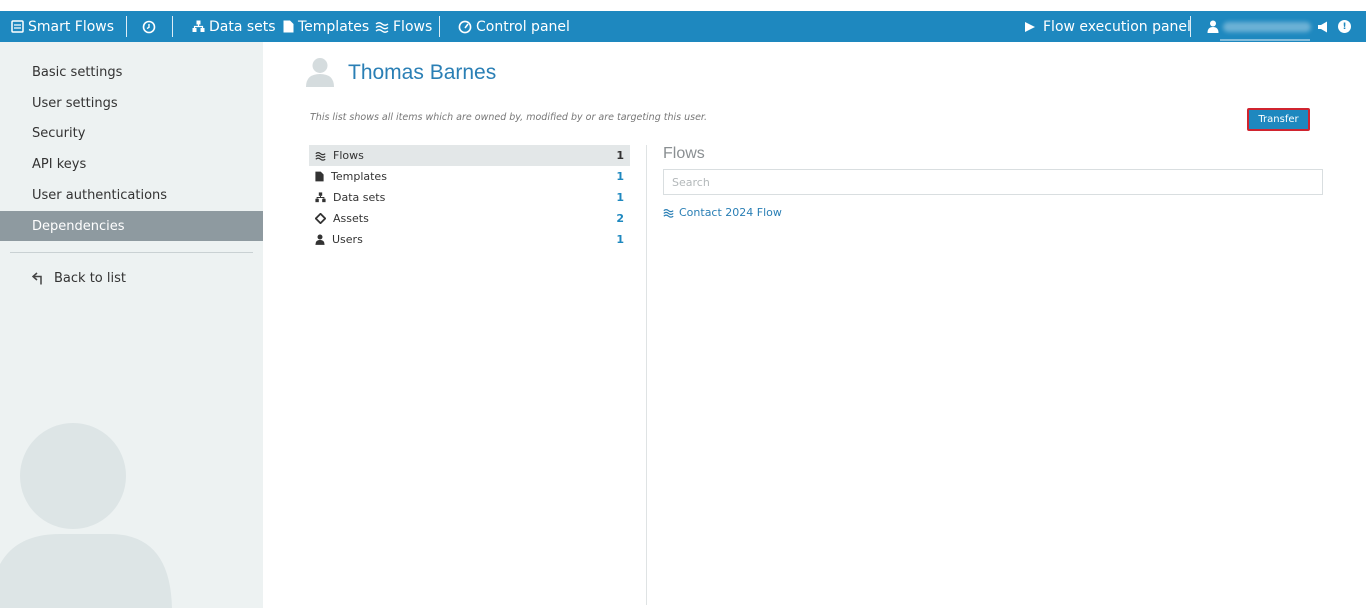  Describe the element at coordinates (348, 155) in the screenshot. I see `category-label: Flows` at that location.